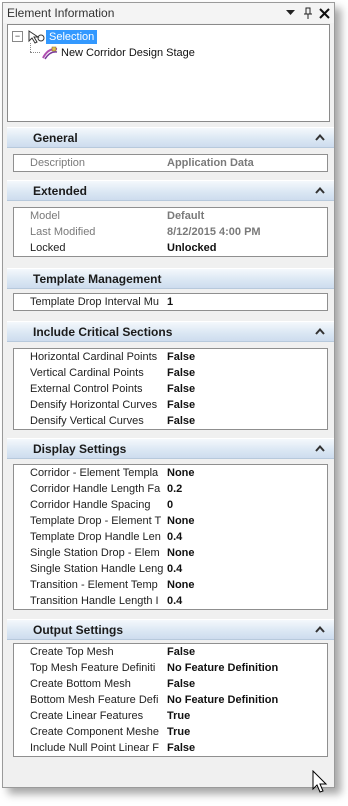  I want to click on section-title: Extended, so click(60, 190).